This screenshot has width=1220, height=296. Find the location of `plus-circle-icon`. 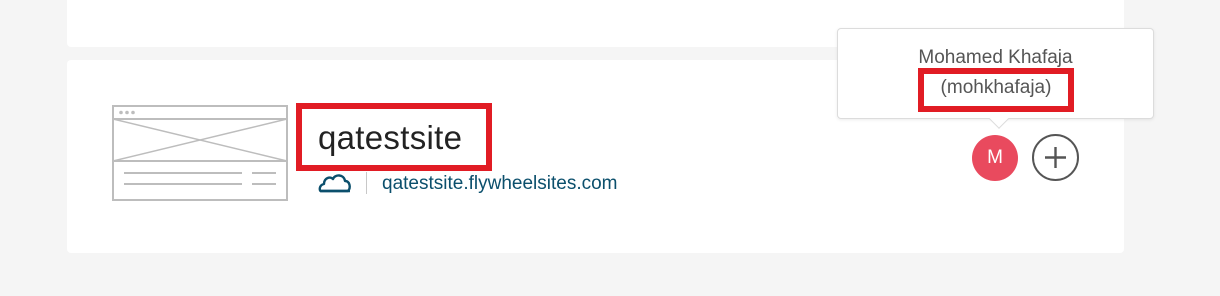

plus-circle-icon is located at coordinates (1055, 157).